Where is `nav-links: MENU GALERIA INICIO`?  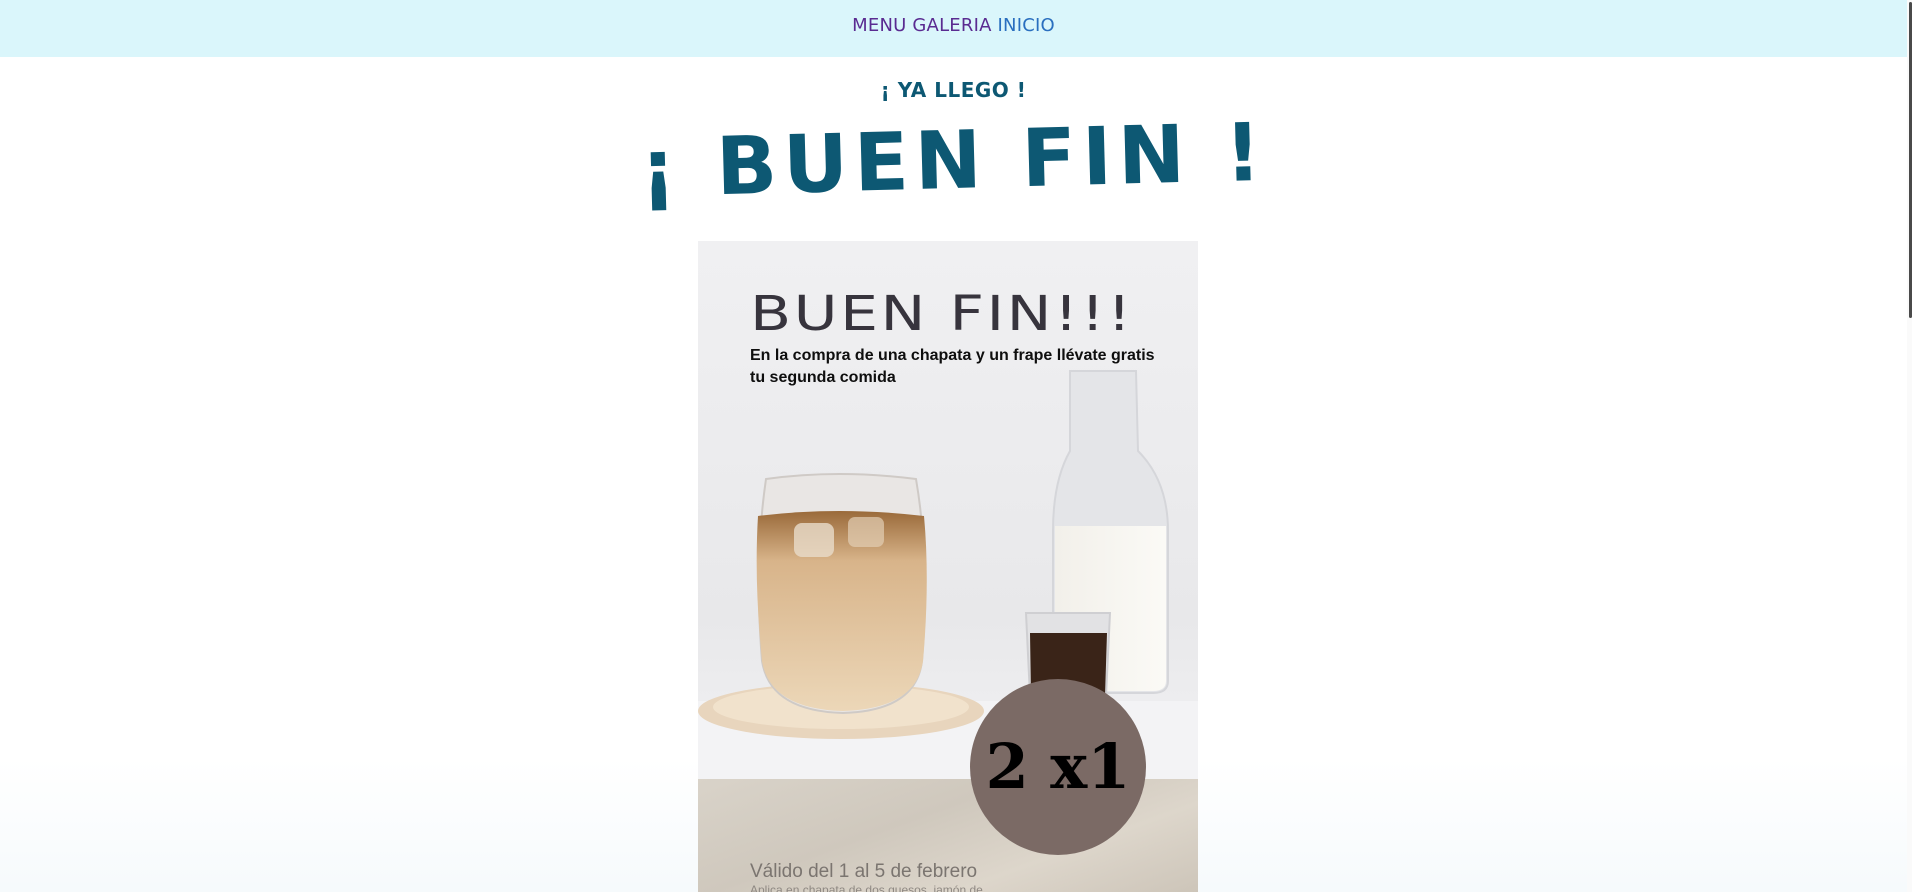 nav-links: MENU GALERIA INICIO is located at coordinates (953, 25).